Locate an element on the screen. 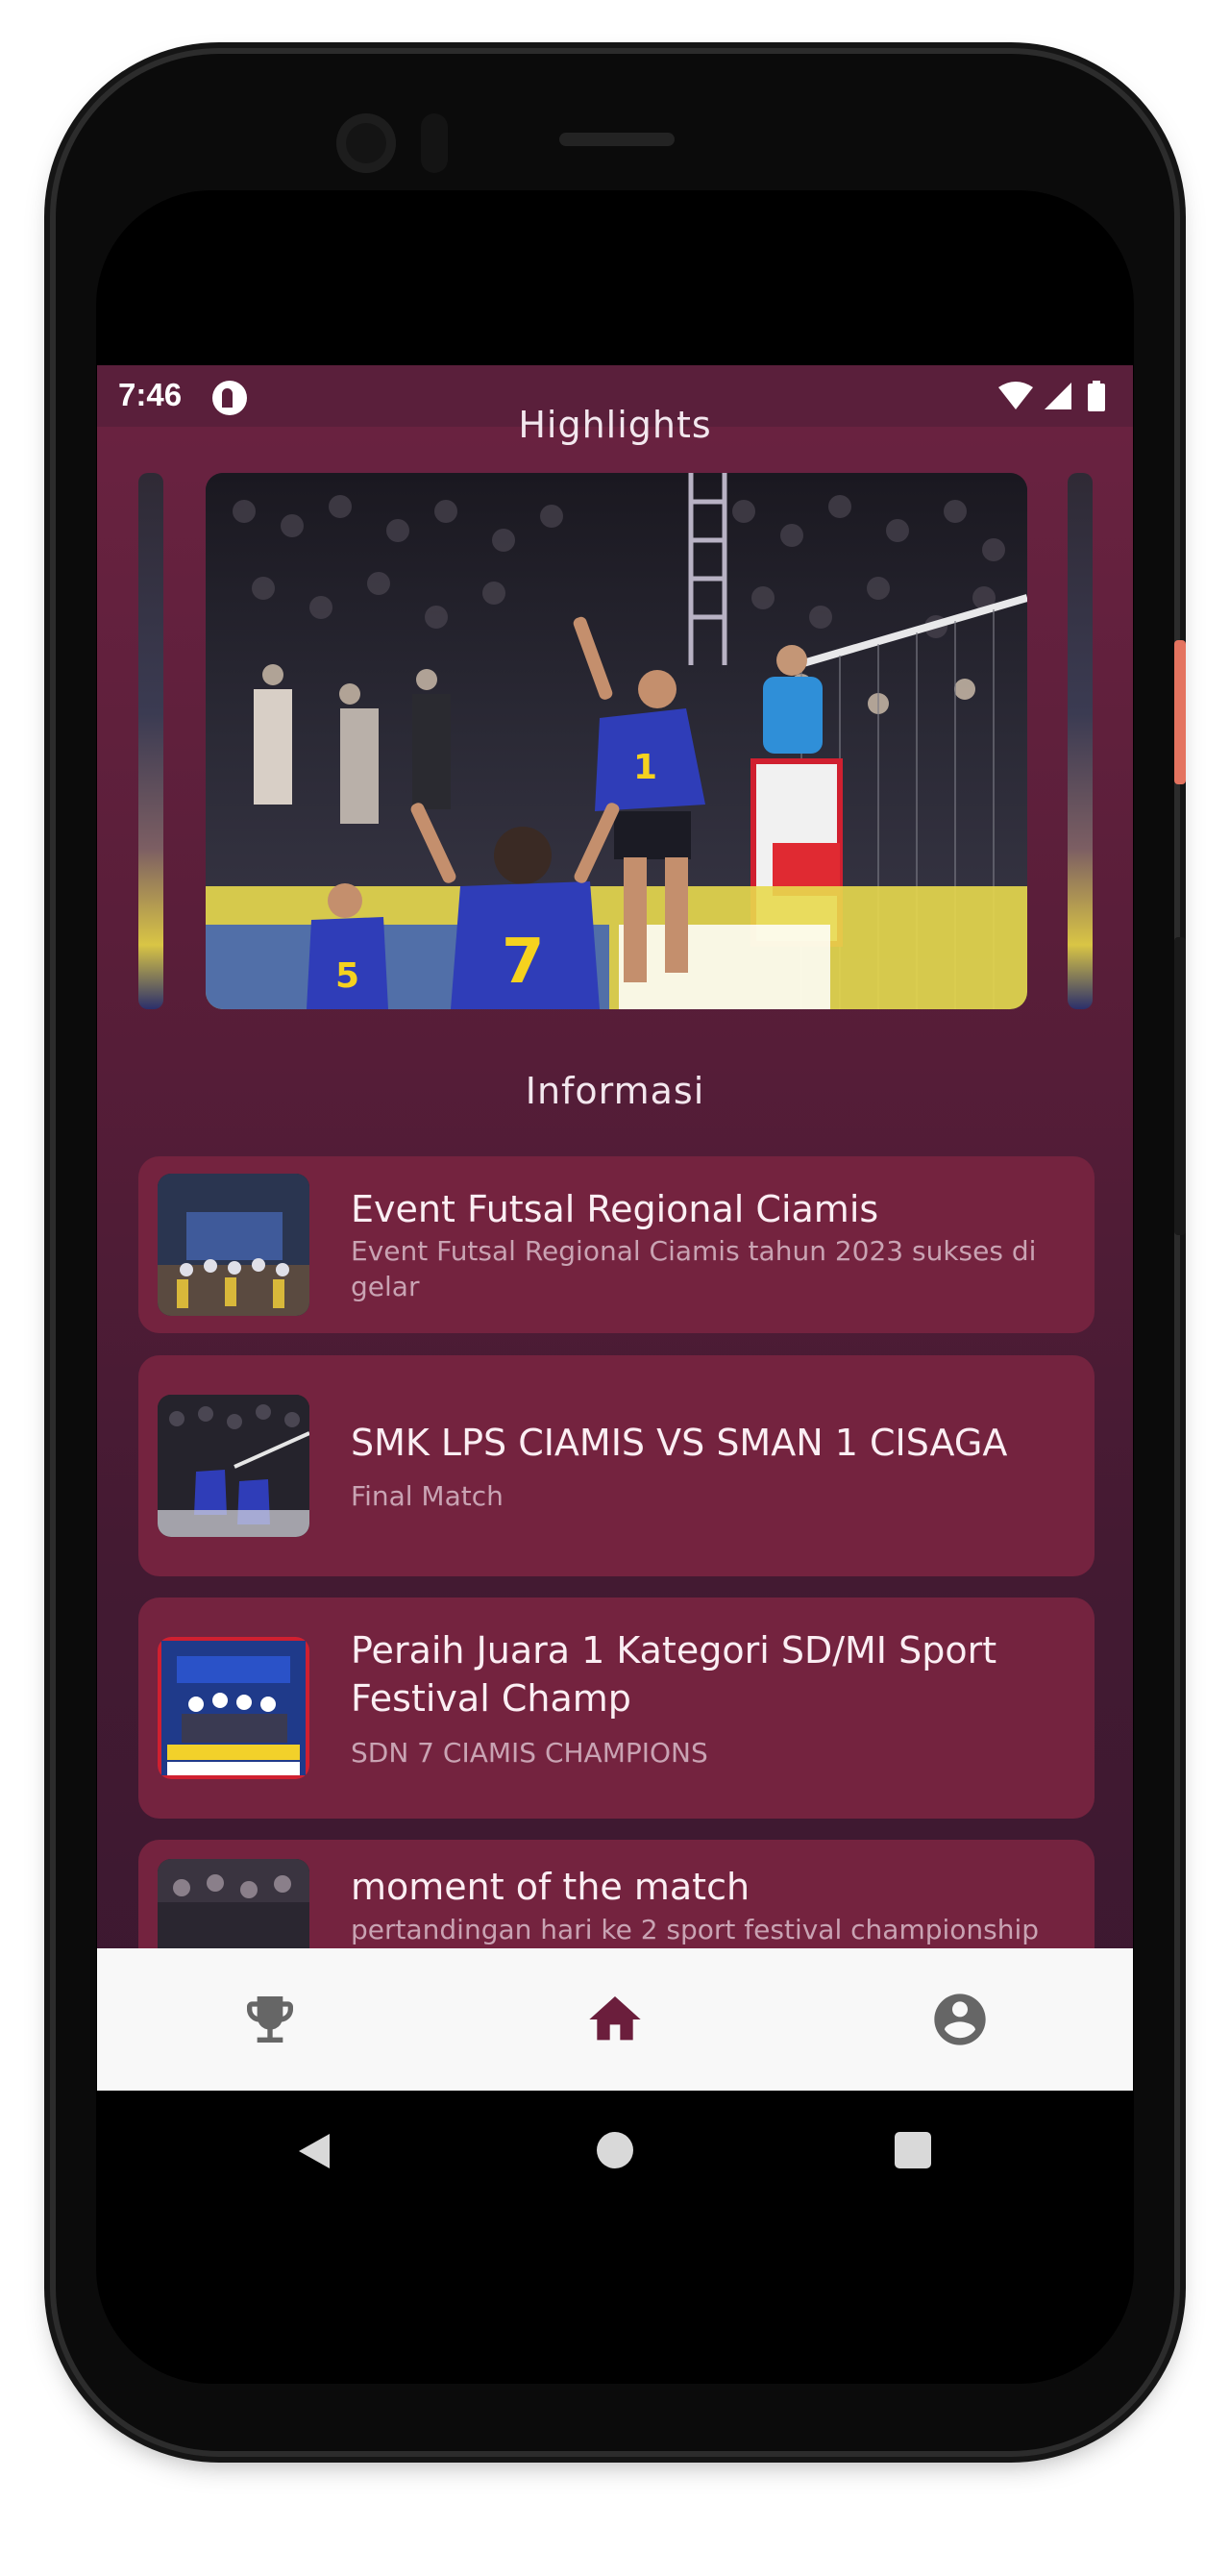  account-icon is located at coordinates (960, 2019).